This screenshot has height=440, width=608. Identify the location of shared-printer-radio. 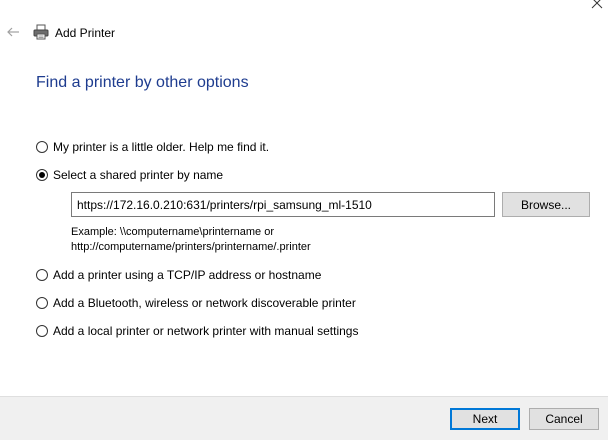
(42, 175).